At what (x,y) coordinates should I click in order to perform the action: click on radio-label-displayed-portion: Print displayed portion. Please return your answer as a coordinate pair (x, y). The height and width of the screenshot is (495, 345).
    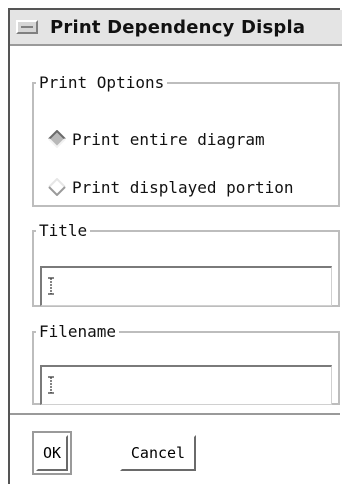
    Looking at the image, I should click on (183, 187).